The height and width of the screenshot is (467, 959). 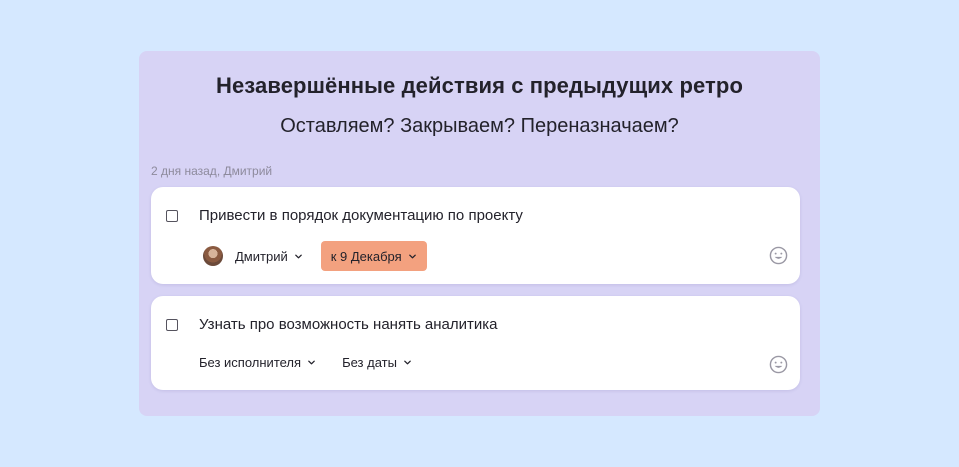 I want to click on due-date-label: к 9 Декабря, so click(x=366, y=256).